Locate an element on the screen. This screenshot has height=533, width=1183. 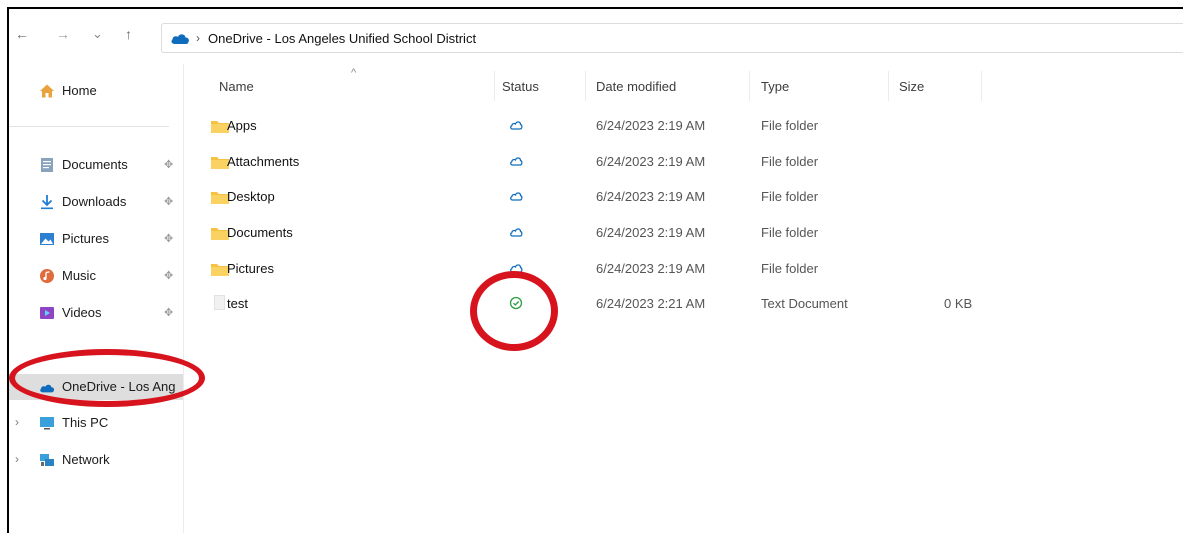
file-row-pictures: Pictures 6/24/2023 2:19 AM File folder is located at coordinates (601, 269).